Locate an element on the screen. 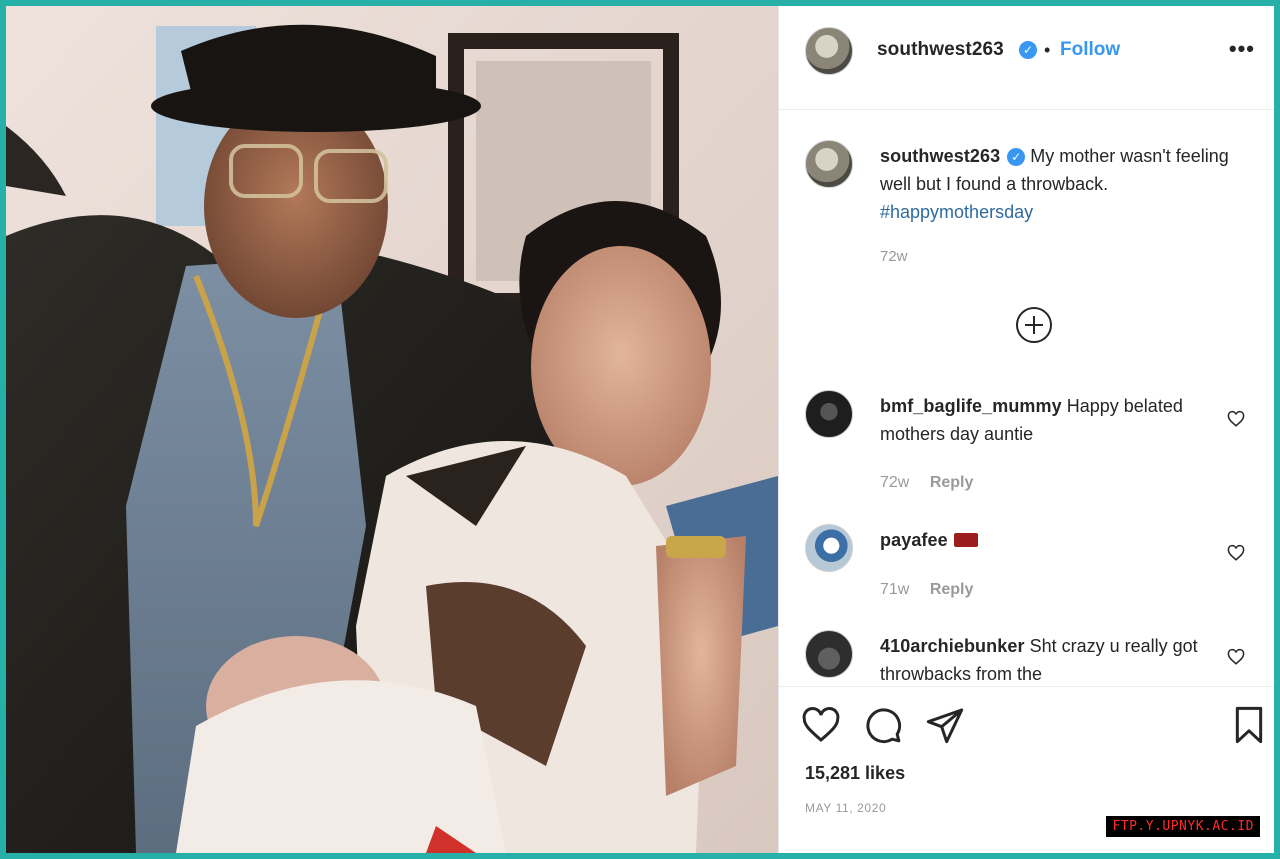 The height and width of the screenshot is (859, 1280). caption-hashtag: #happymothersday is located at coordinates (956, 212).